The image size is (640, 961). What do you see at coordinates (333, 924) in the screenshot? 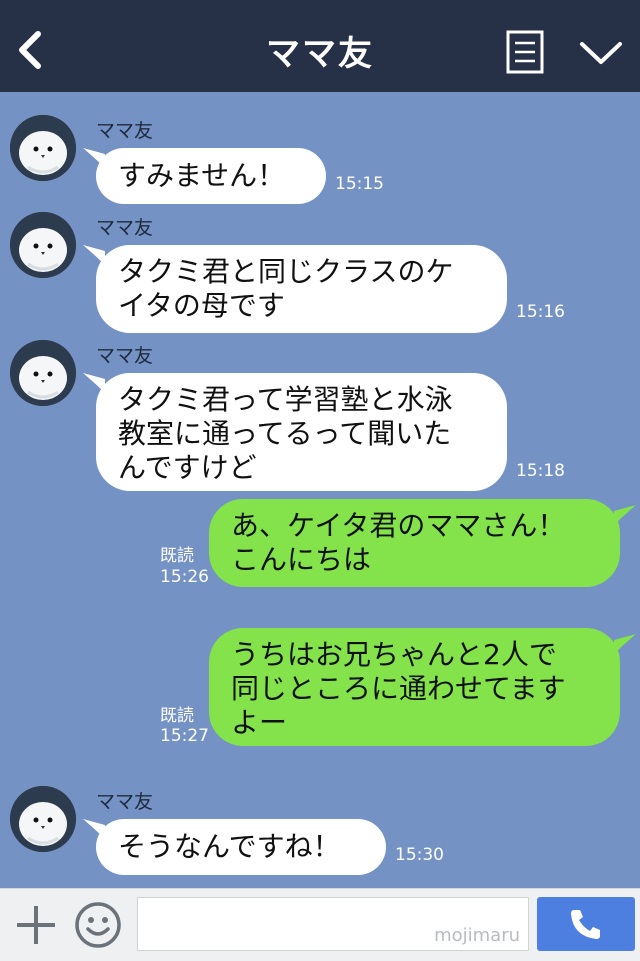
I see `message-input: mojimaru` at bounding box center [333, 924].